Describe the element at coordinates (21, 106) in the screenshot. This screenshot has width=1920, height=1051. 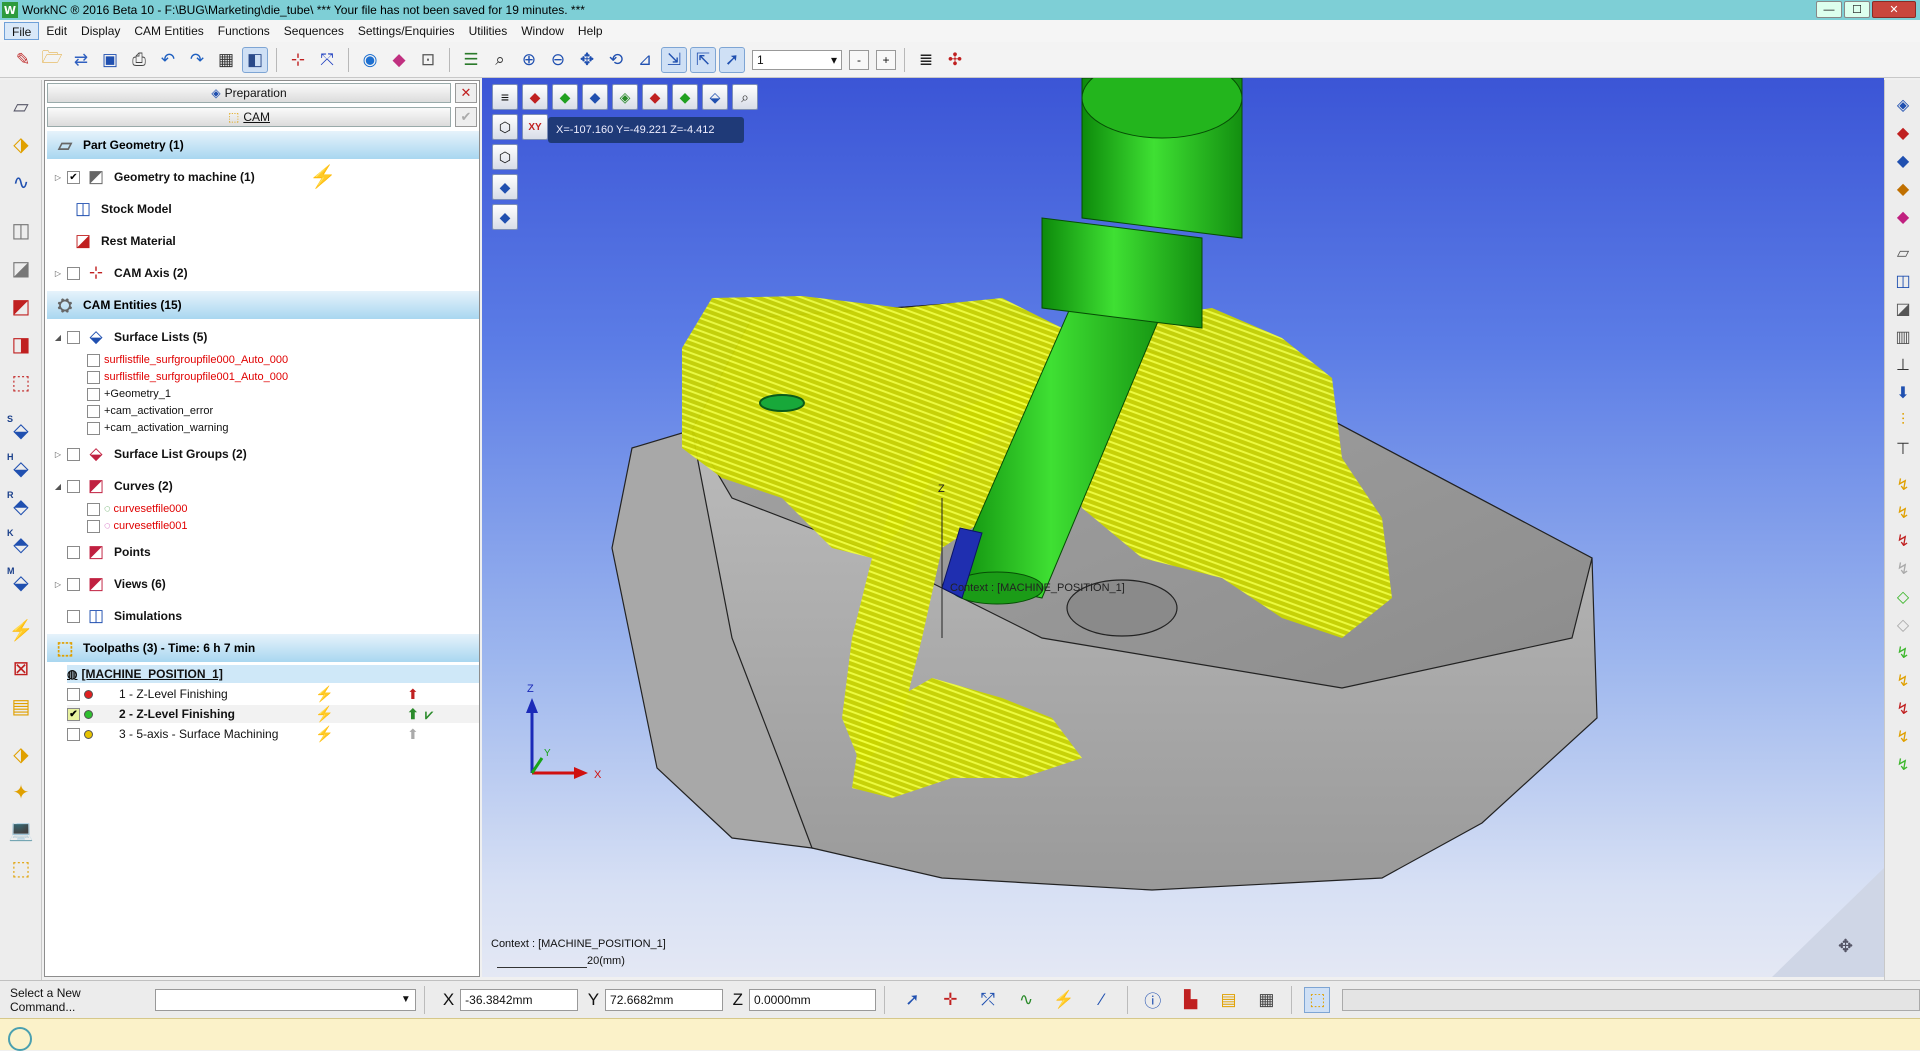
I see `part-geometry-tool-icon: ▱` at that location.